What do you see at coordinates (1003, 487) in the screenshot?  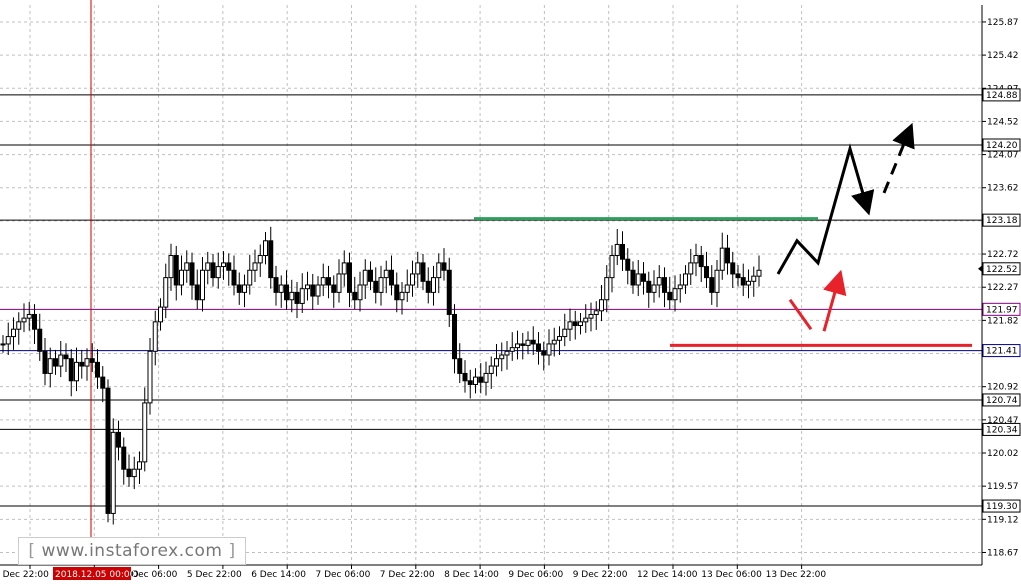 I see `y-tick-label: 119.57` at bounding box center [1003, 487].